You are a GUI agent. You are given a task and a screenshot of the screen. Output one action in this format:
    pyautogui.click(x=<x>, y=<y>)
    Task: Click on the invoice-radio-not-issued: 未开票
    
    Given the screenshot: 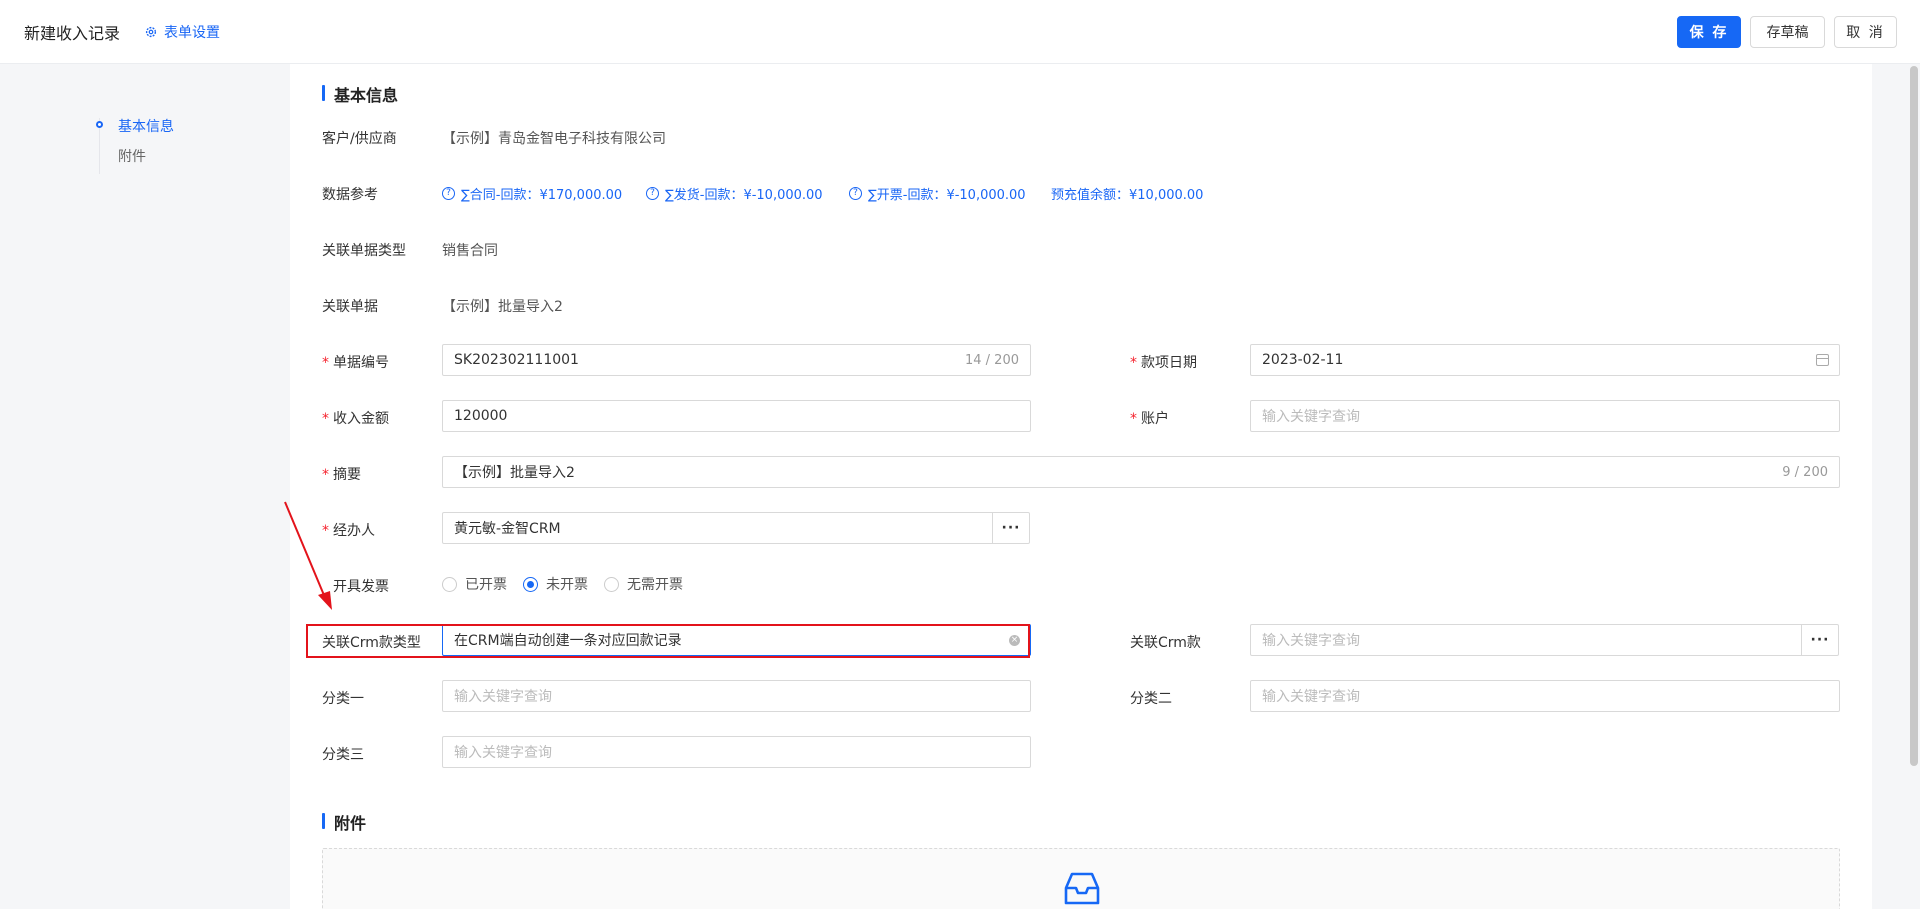 What is the action you would take?
    pyautogui.click(x=555, y=584)
    